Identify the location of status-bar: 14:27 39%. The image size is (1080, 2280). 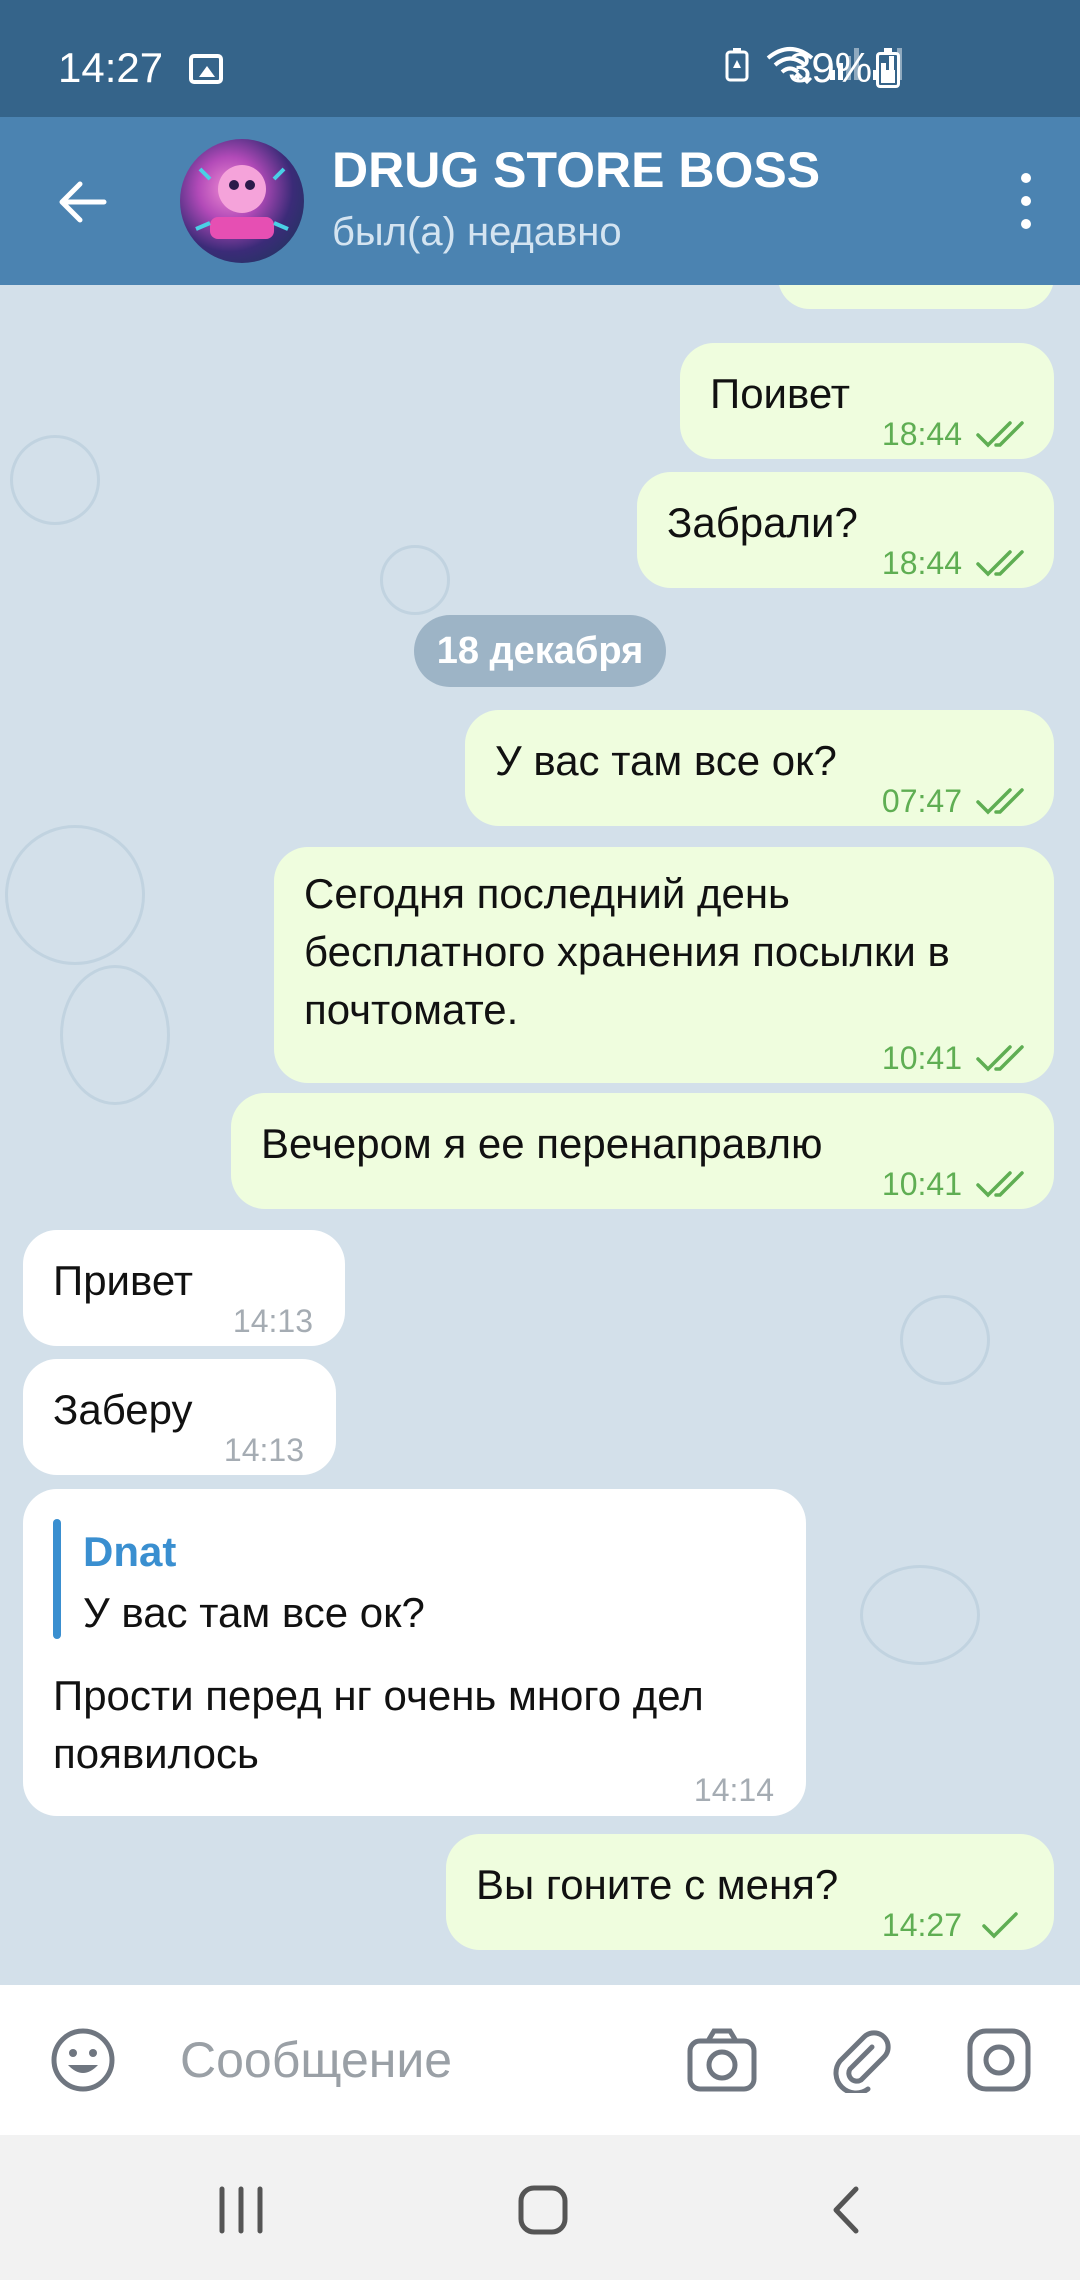
(540, 58).